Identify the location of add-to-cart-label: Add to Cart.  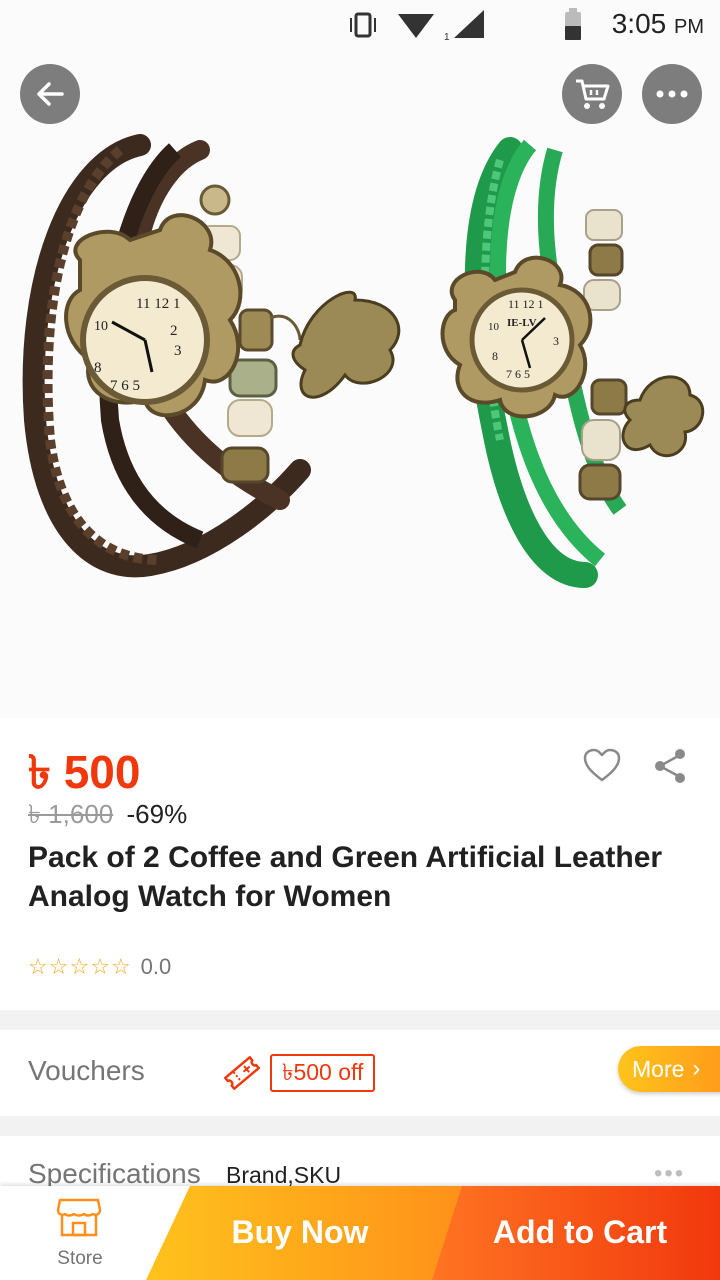
(580, 1232).